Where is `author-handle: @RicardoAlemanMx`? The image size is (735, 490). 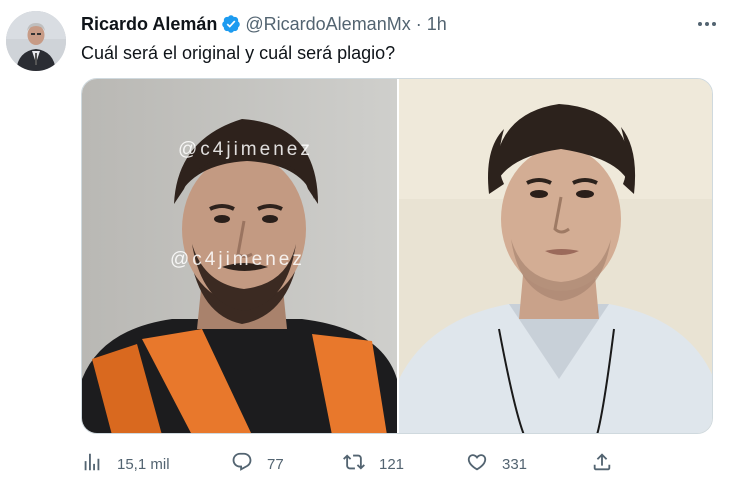 author-handle: @RicardoAlemanMx is located at coordinates (327, 24).